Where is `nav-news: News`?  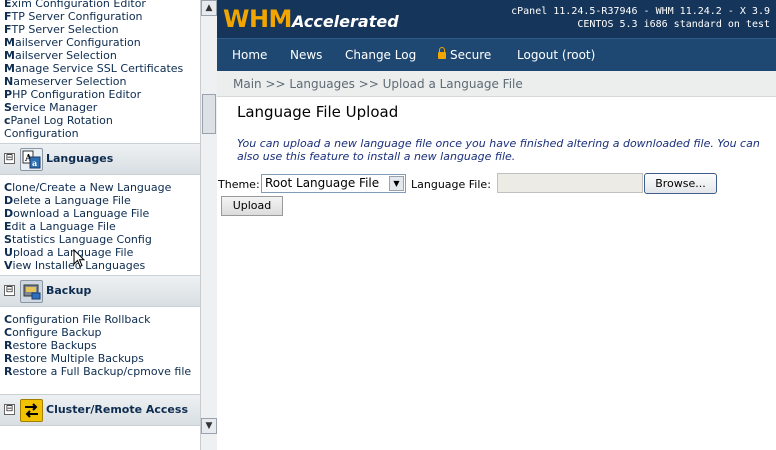
nav-news: News is located at coordinates (306, 55).